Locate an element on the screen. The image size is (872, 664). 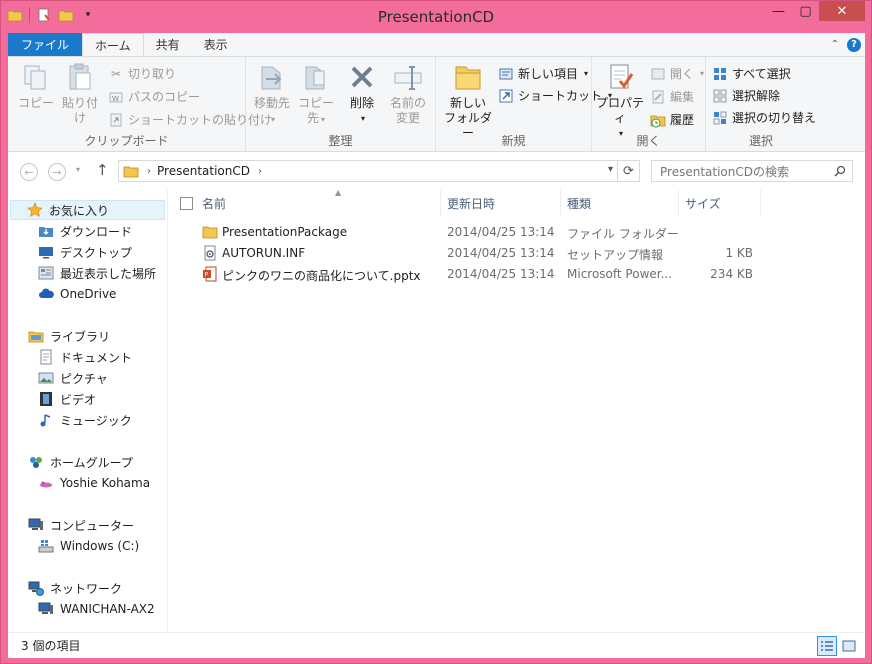
recent-places-icon is located at coordinates (46, 273).